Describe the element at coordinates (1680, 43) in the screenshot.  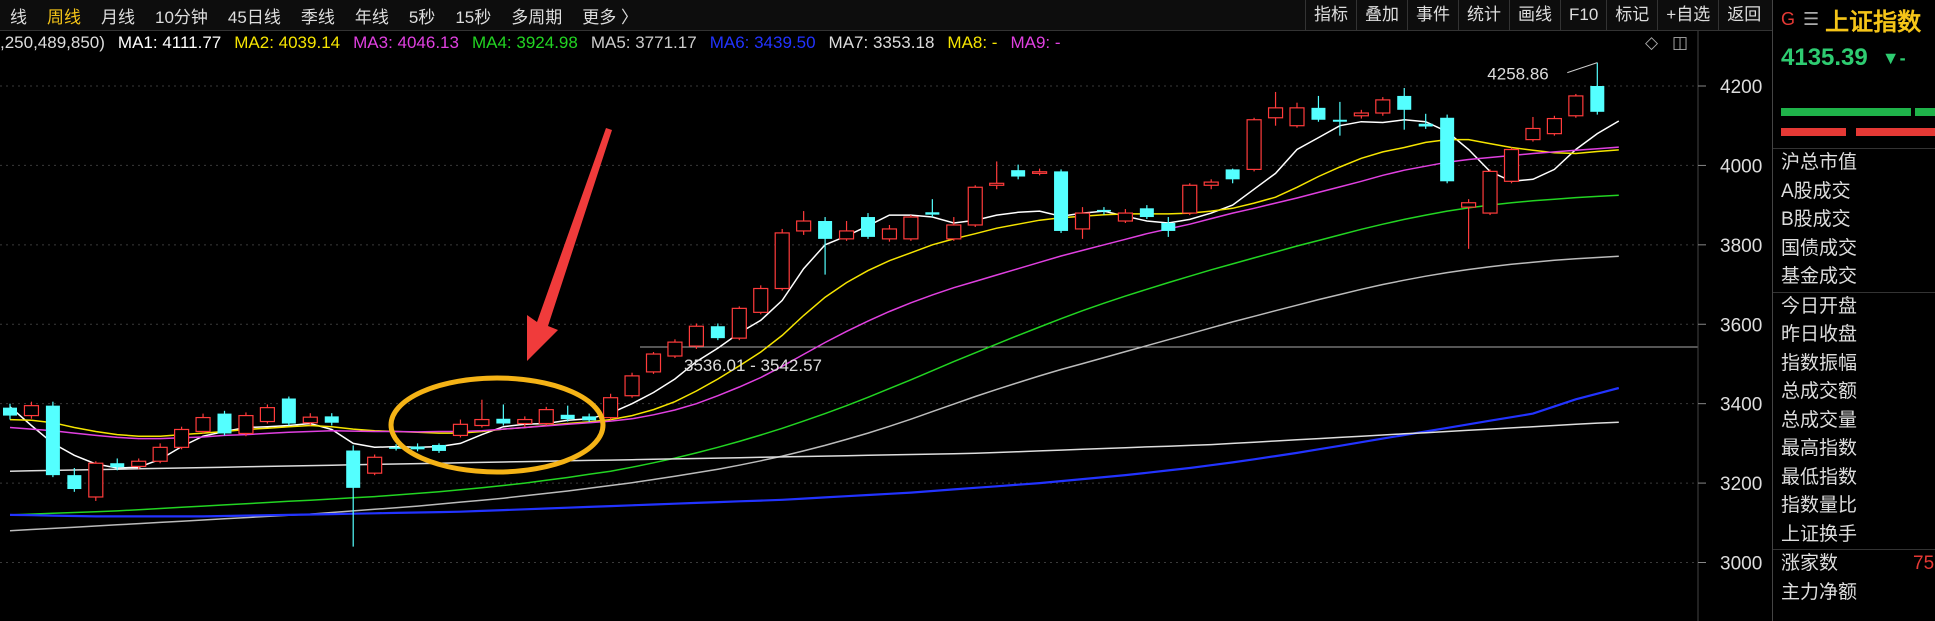
I see `panel-toggle-icon: ◫` at that location.